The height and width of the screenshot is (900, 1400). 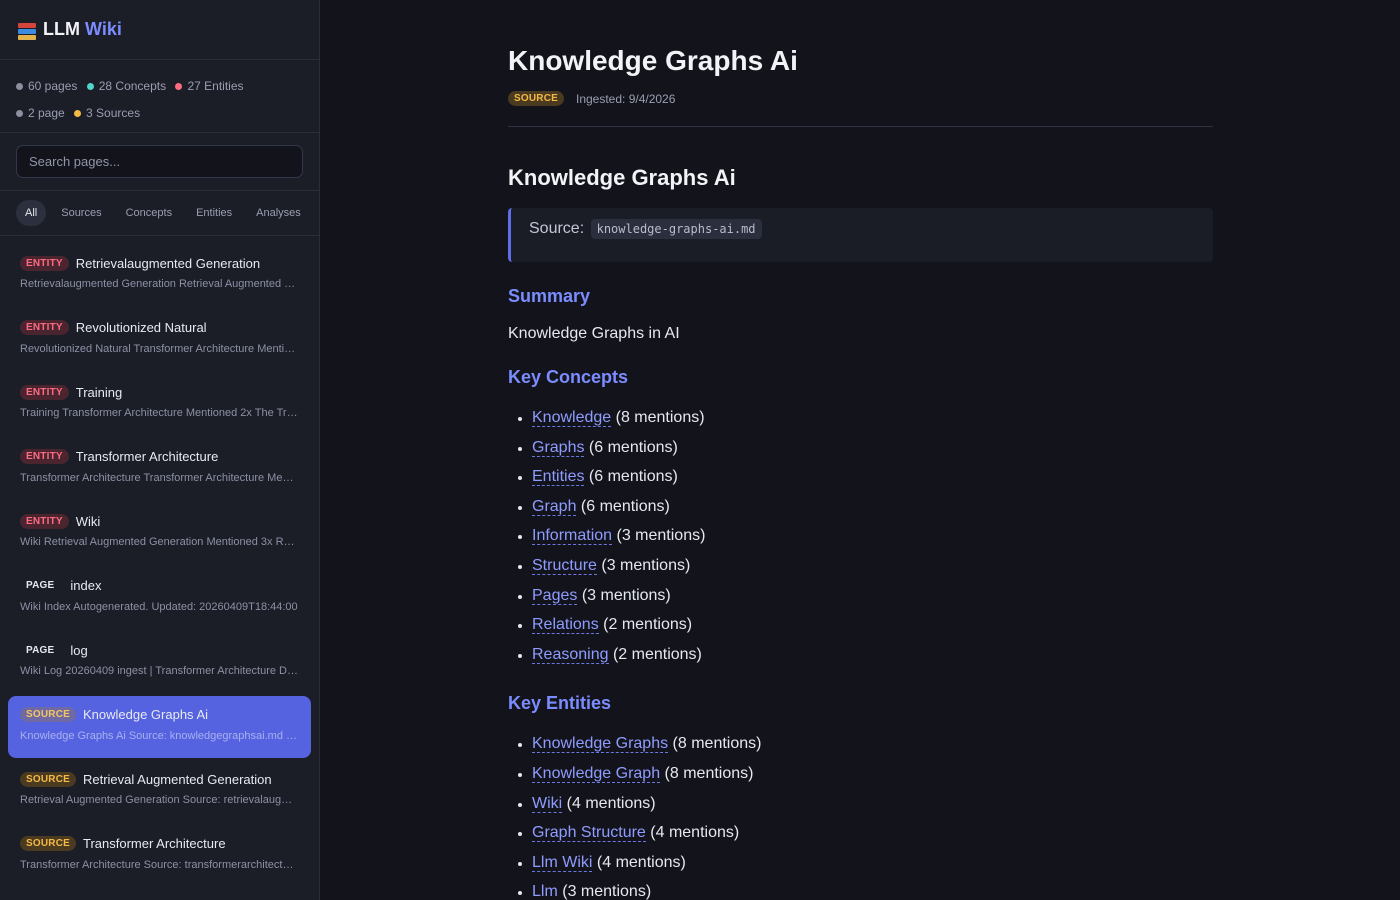 What do you see at coordinates (596, 773) in the screenshot?
I see `entity-link: Knowledge Graph` at bounding box center [596, 773].